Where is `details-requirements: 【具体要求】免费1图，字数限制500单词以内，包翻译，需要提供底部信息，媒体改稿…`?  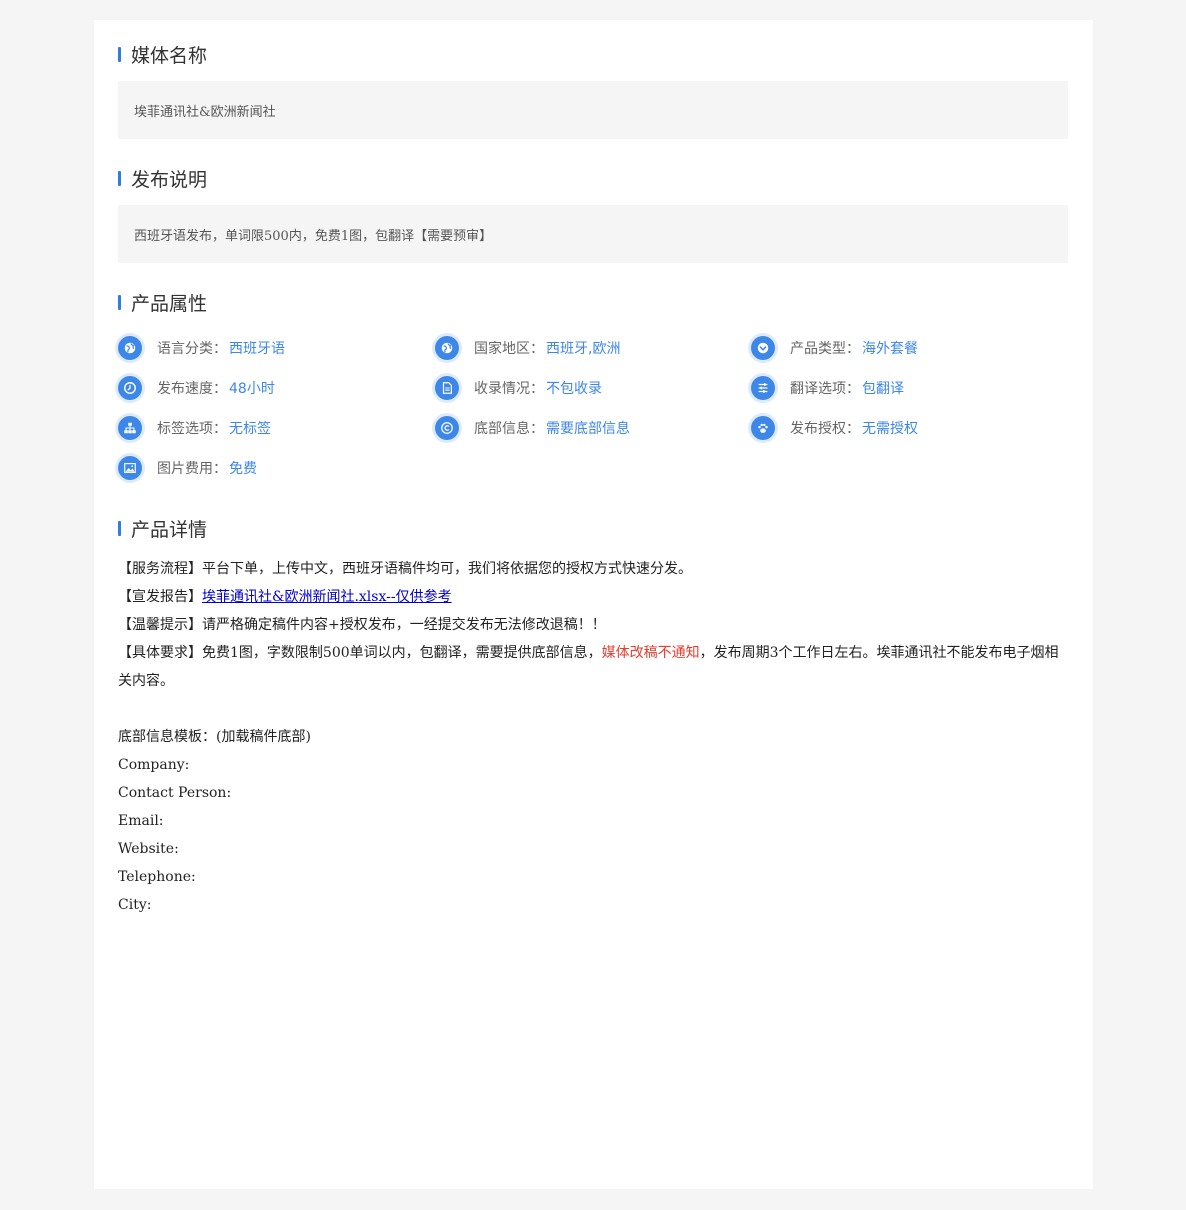 details-requirements: 【具体要求】免费1图，字数限制500单词以内，包翻译，需要提供底部信息，媒体改稿… is located at coordinates (593, 667).